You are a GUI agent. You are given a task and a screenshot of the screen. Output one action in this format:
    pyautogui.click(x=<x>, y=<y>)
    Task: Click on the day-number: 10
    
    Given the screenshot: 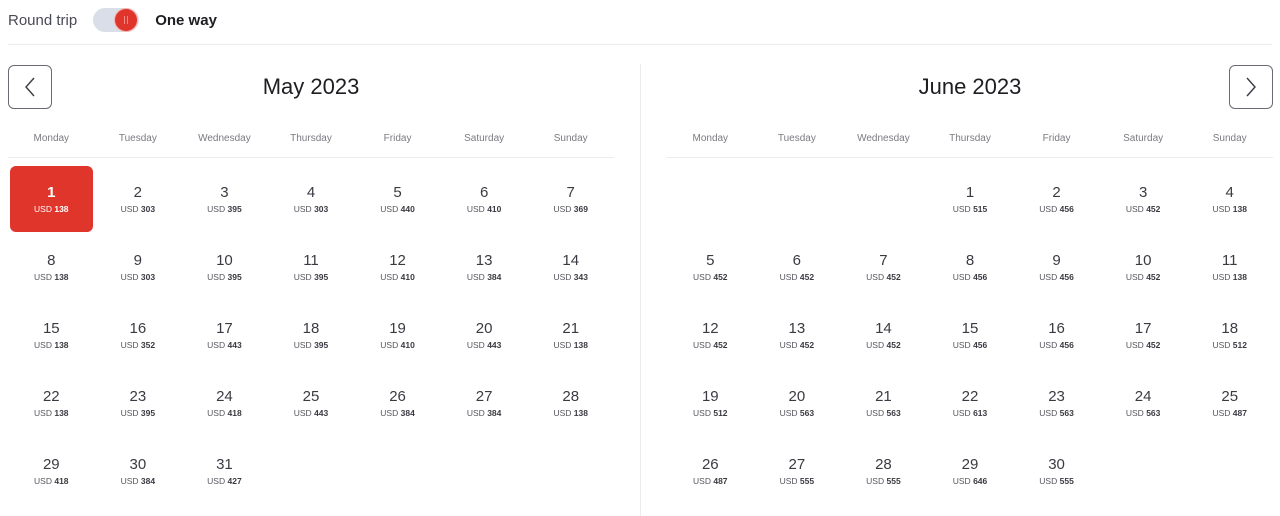 What is the action you would take?
    pyautogui.click(x=224, y=260)
    